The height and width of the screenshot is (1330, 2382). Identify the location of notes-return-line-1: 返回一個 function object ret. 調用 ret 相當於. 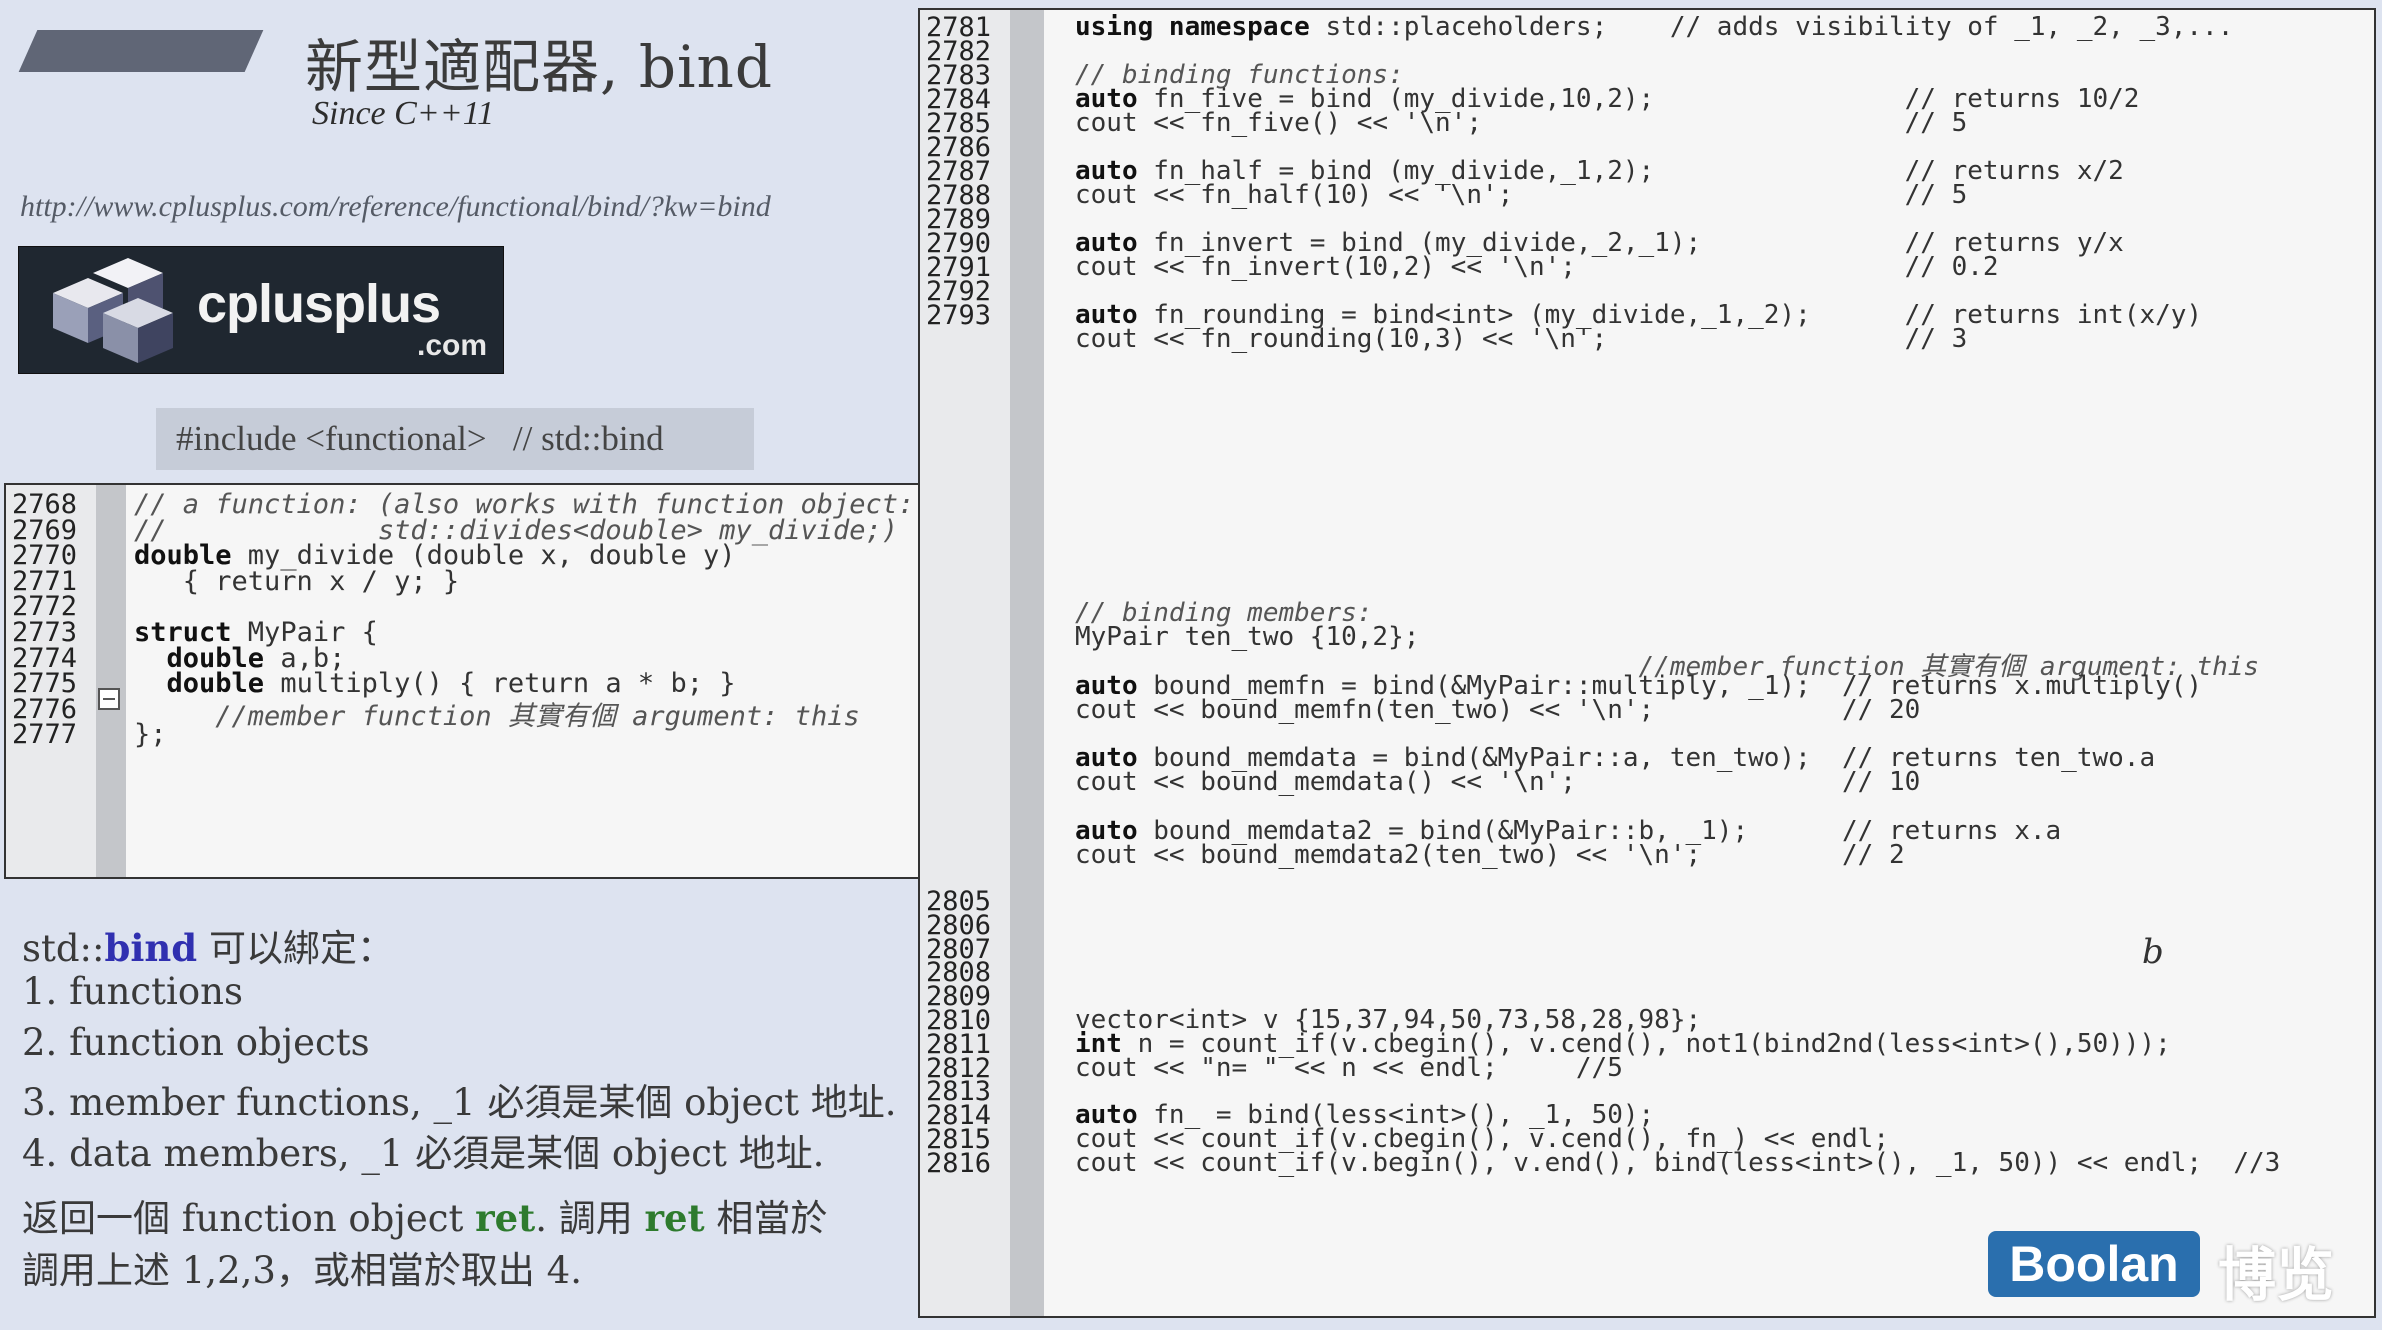
(424, 1215).